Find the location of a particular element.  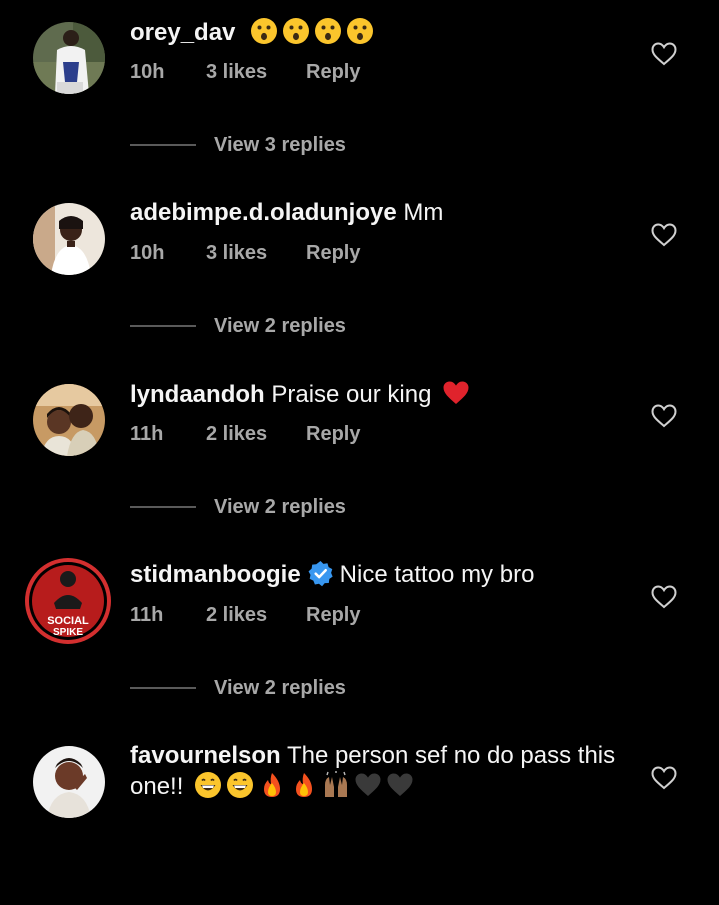

username: favournelson is located at coordinates (205, 755).